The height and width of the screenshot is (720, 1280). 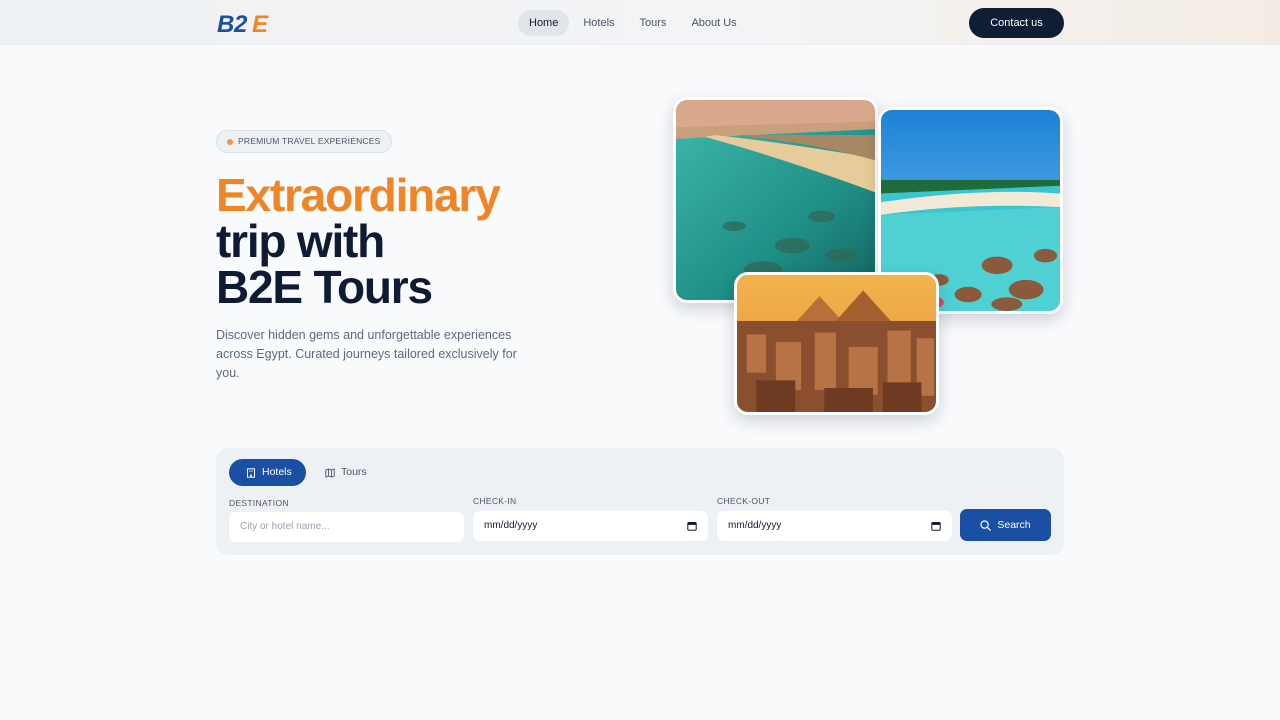 I want to click on hero-headline: Extraordinary trip with B2E Tours, so click(x=358, y=241).